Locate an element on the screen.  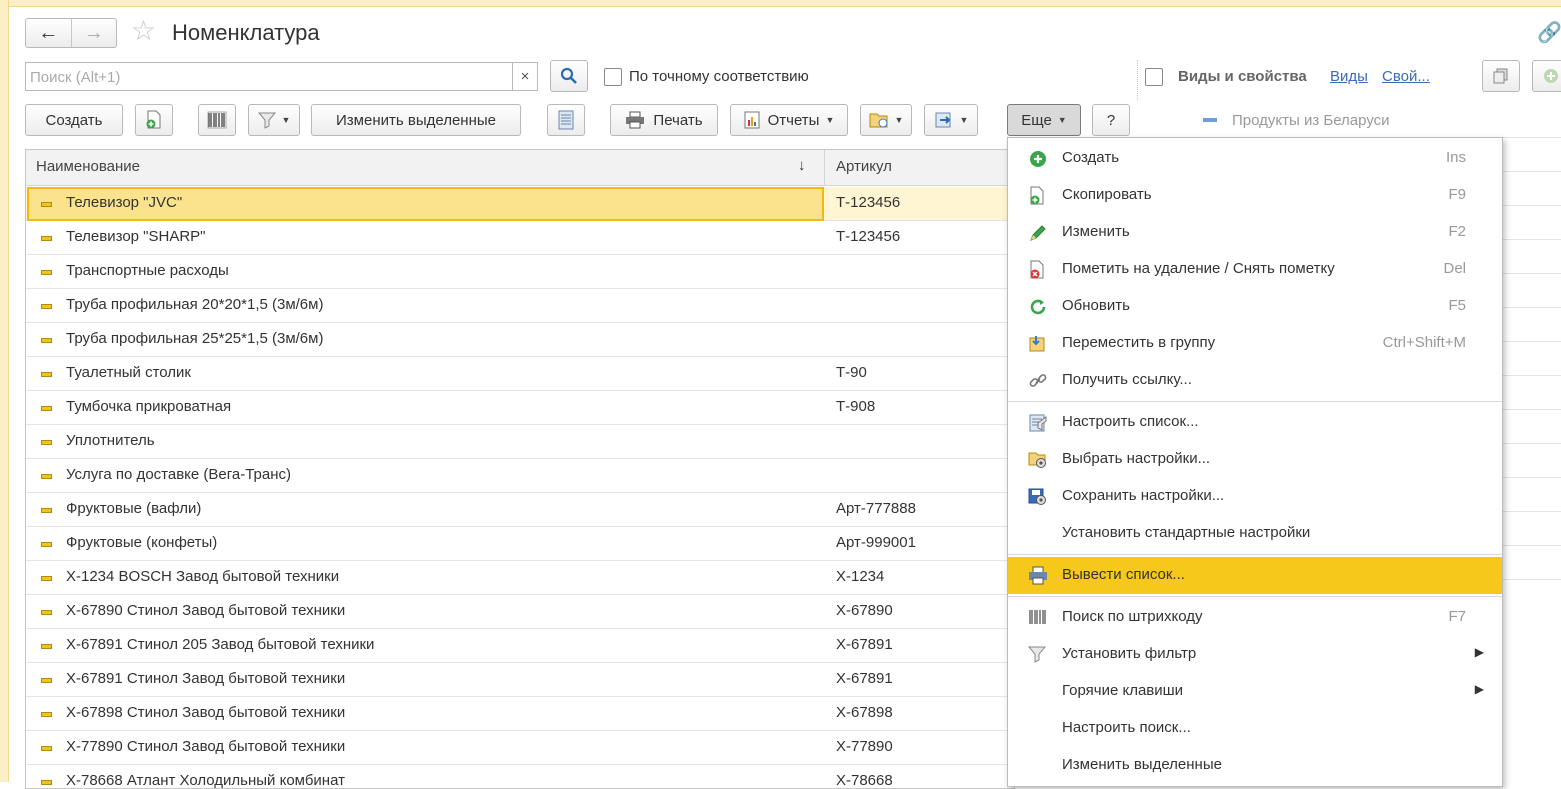
menu-item-shortcut: F7 is located at coordinates (1457, 616).